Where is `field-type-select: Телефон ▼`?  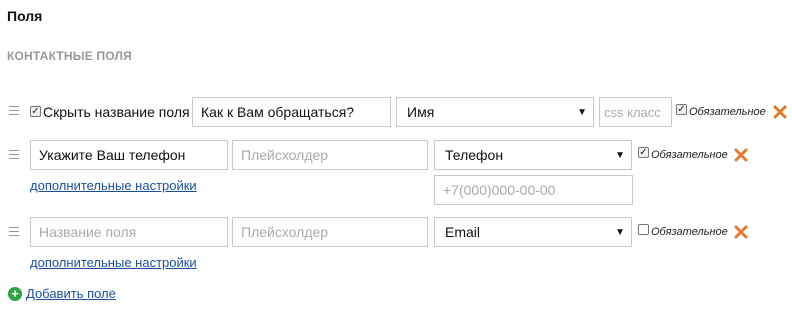 field-type-select: Телефон ▼ is located at coordinates (533, 155).